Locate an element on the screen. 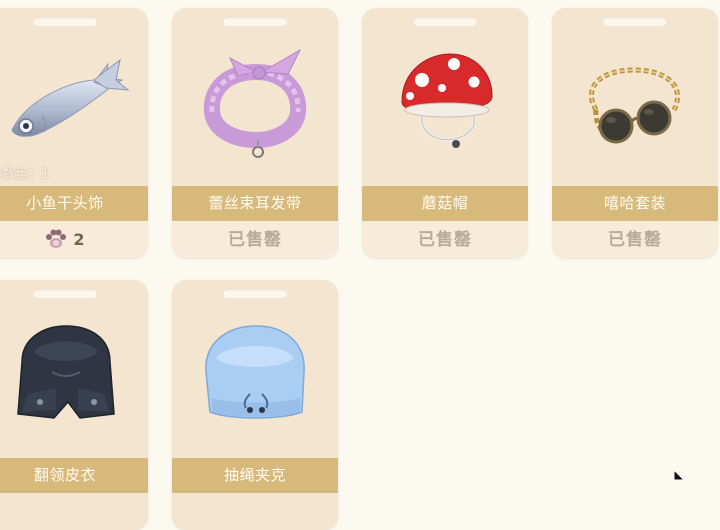 This screenshot has width=720, height=530. hiphop-sunglasses-icon is located at coordinates (634, 105).